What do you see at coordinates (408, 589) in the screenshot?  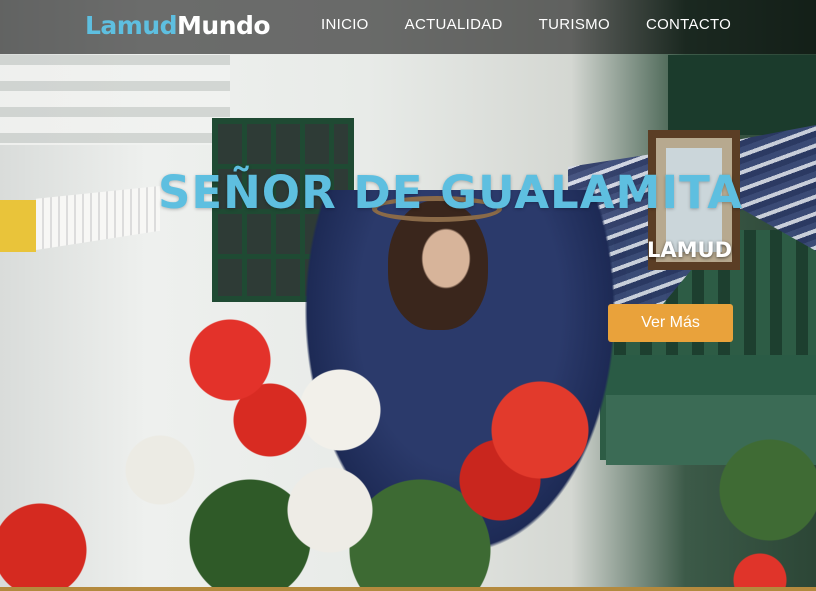 I see `bottom-strip` at bounding box center [408, 589].